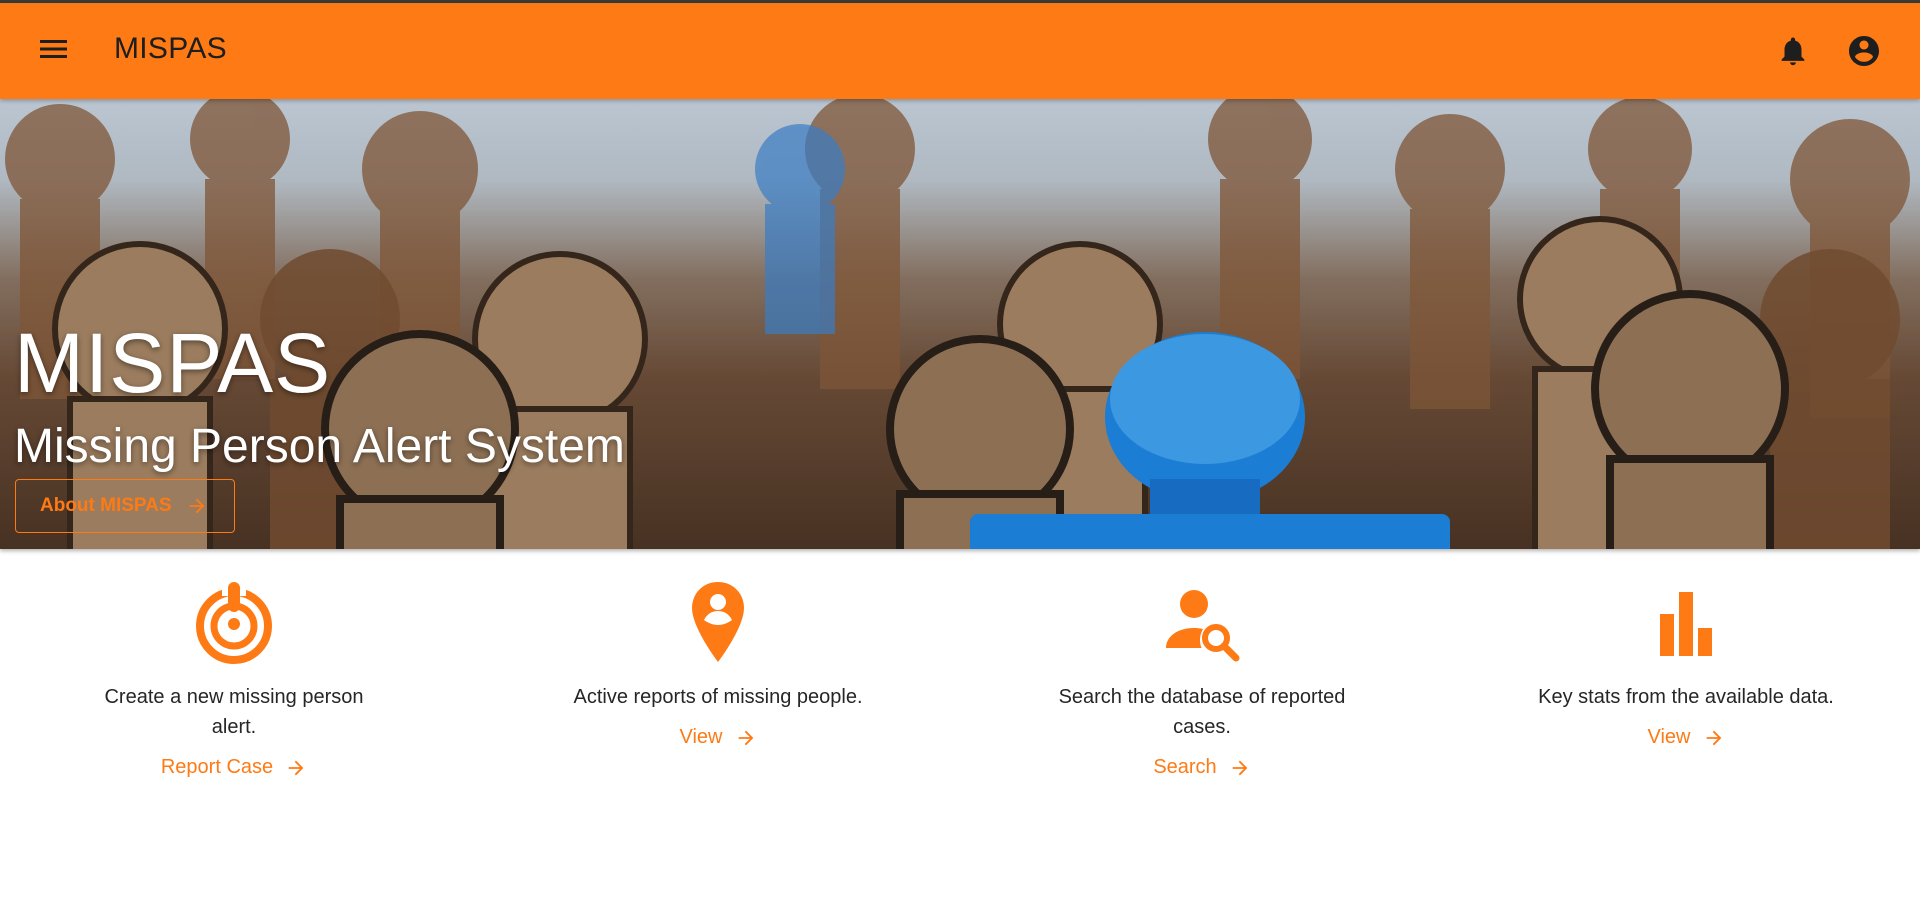 Image resolution: width=1920 pixels, height=914 pixels. I want to click on account-circle-icon, so click(1864, 51).